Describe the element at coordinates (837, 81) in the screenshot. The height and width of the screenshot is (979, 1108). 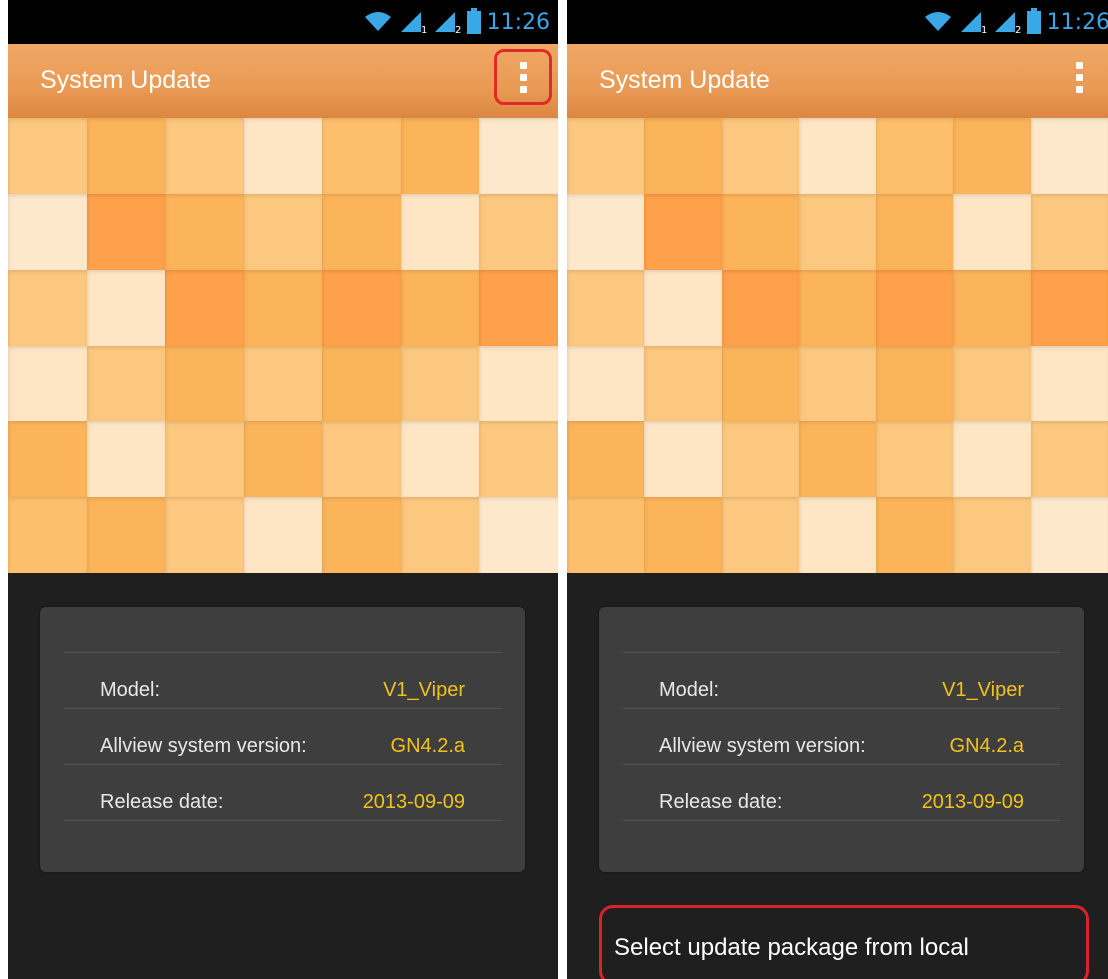
I see `action-bar: System Update` at that location.